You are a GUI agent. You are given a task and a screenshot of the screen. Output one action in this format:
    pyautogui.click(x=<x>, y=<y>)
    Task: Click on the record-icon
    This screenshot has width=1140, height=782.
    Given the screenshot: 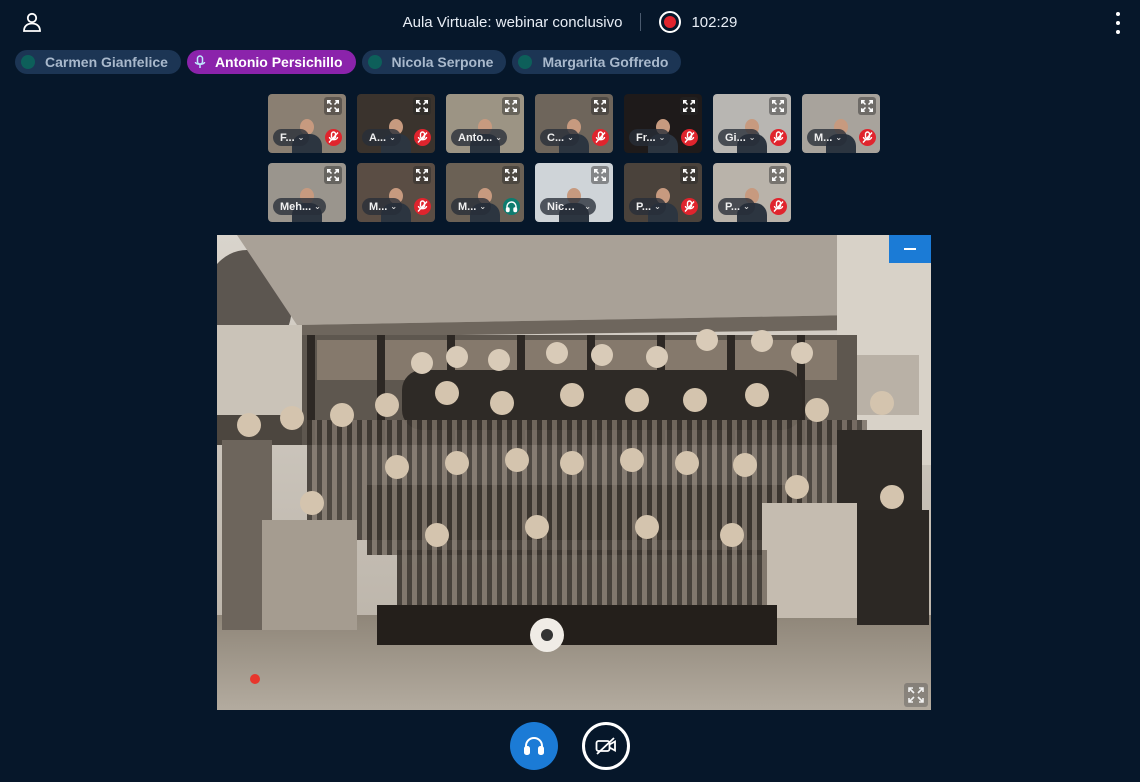 What is the action you would take?
    pyautogui.click(x=670, y=22)
    